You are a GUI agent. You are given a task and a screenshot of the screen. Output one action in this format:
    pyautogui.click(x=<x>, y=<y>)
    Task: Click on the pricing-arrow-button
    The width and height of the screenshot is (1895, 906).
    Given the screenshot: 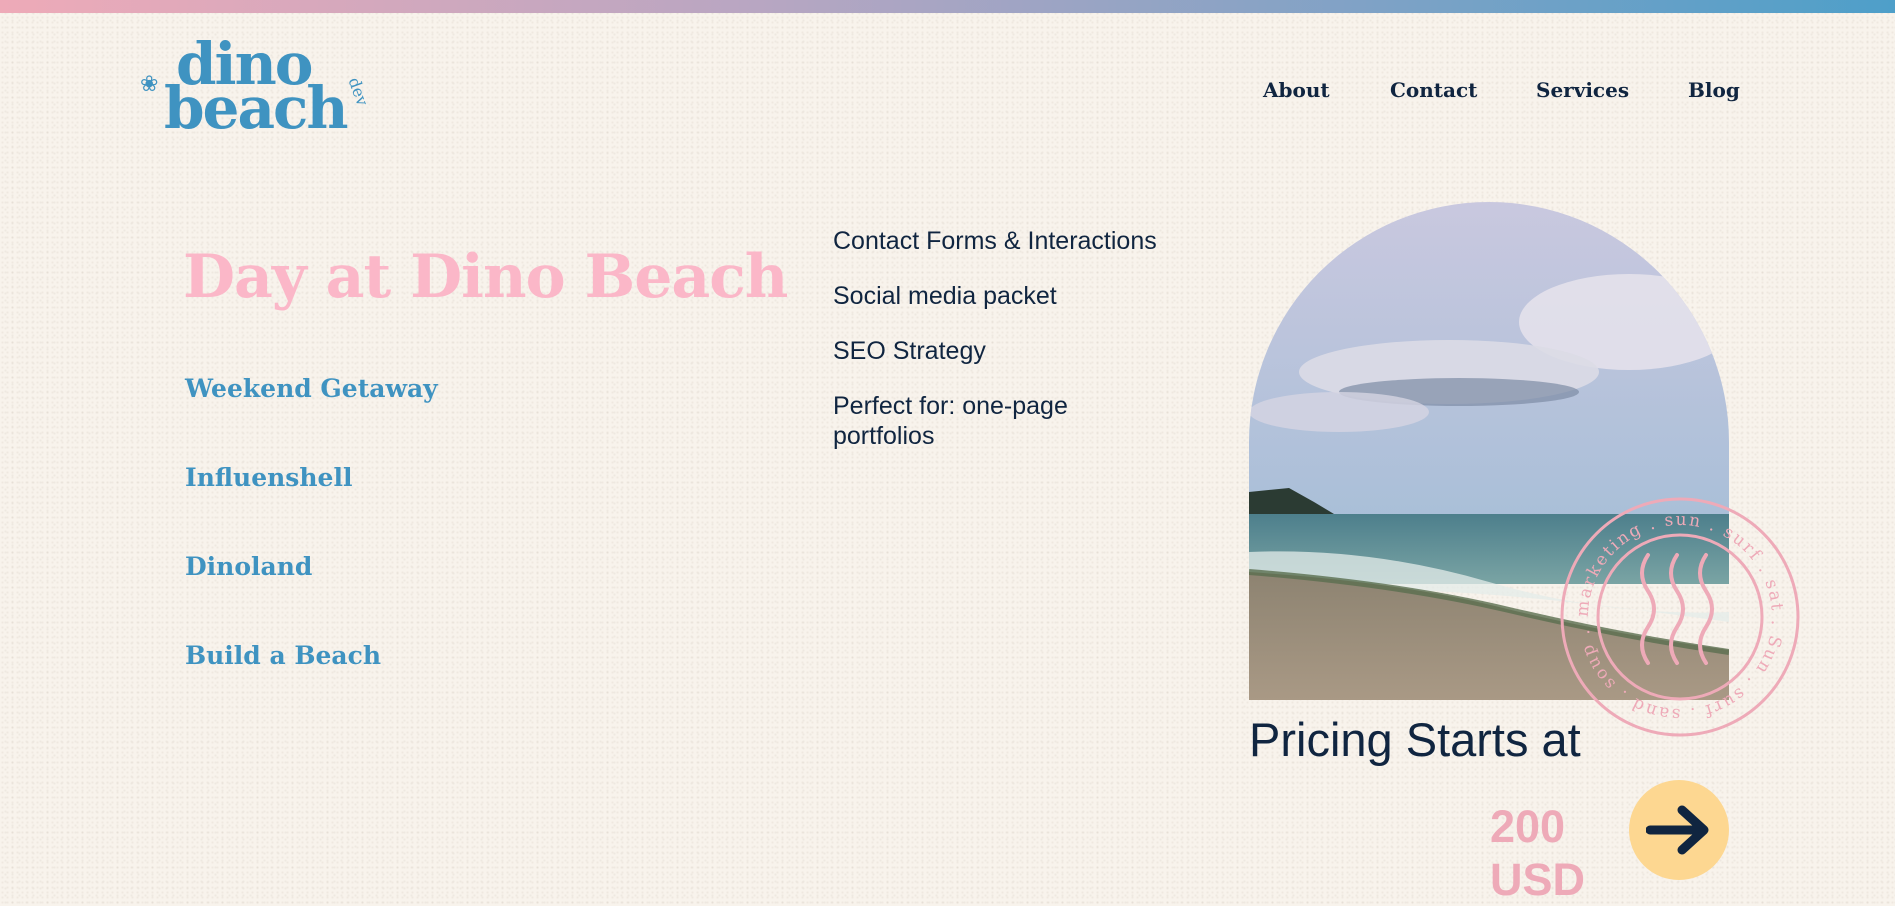 What is the action you would take?
    pyautogui.click(x=1679, y=830)
    